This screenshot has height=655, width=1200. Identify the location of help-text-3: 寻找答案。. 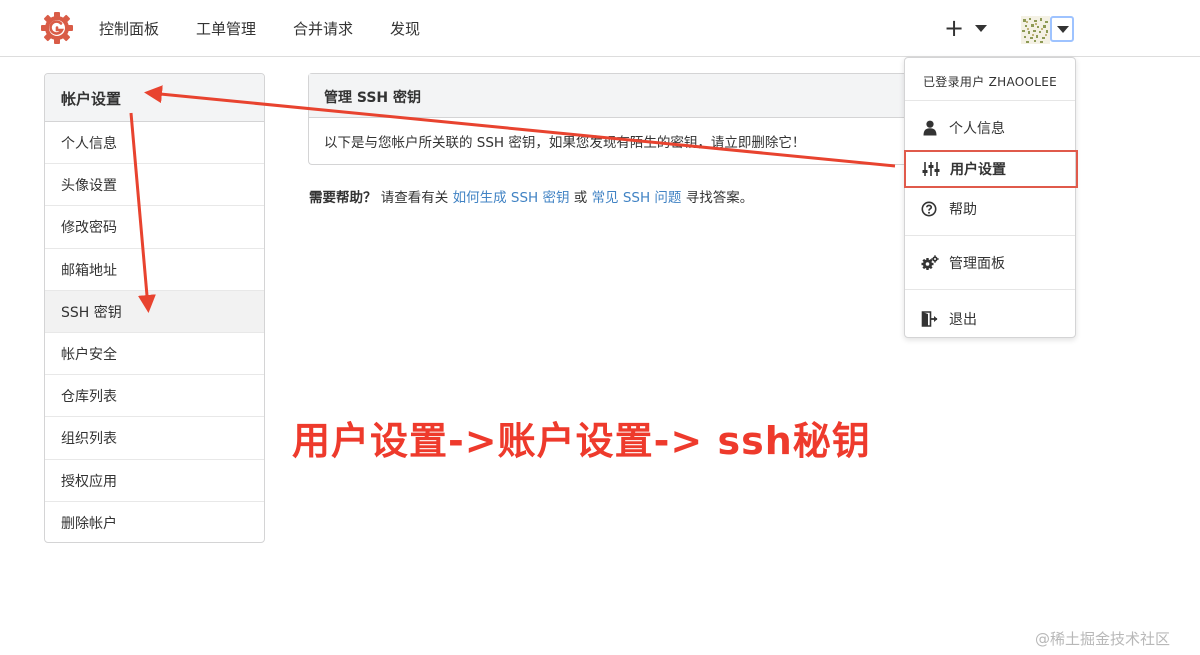
(717, 198).